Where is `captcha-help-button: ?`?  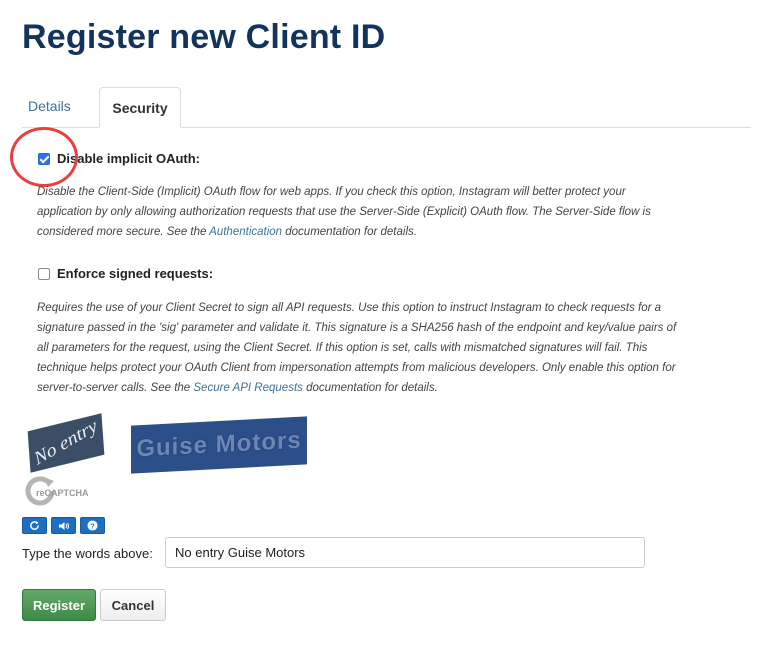 captcha-help-button: ? is located at coordinates (92, 525).